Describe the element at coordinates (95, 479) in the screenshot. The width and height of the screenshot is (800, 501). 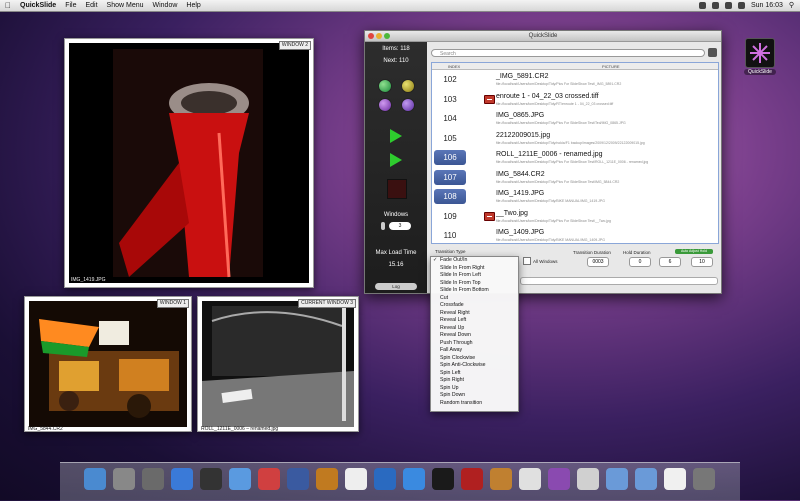
I see `finder-icon` at that location.